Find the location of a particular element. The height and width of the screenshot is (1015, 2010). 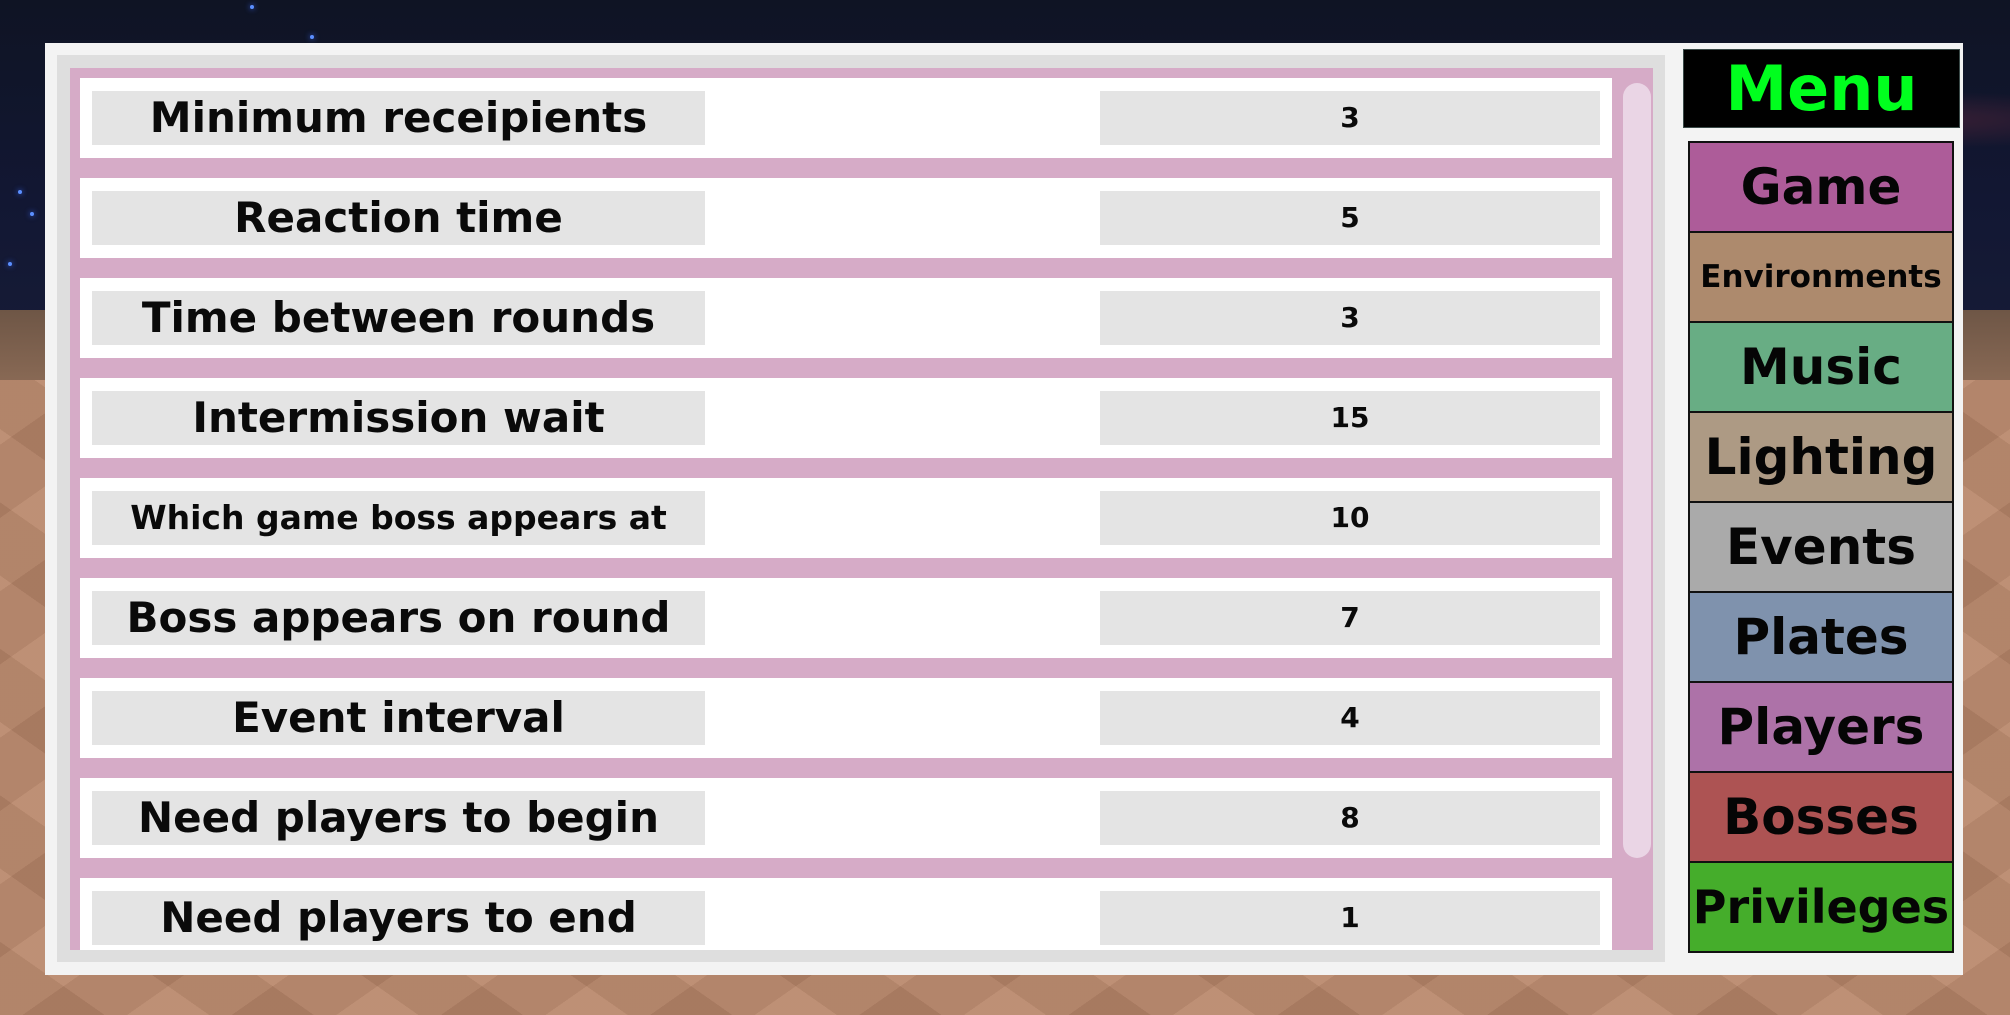

setting-row-boss-game: Which game boss appears at 10 is located at coordinates (846, 518).